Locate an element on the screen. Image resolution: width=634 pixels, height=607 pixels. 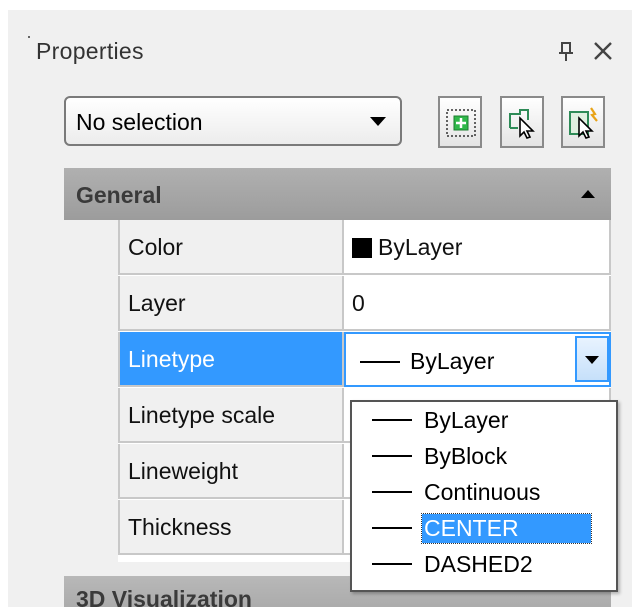
linetype-option-dashed2: DASHED2 is located at coordinates (484, 568).